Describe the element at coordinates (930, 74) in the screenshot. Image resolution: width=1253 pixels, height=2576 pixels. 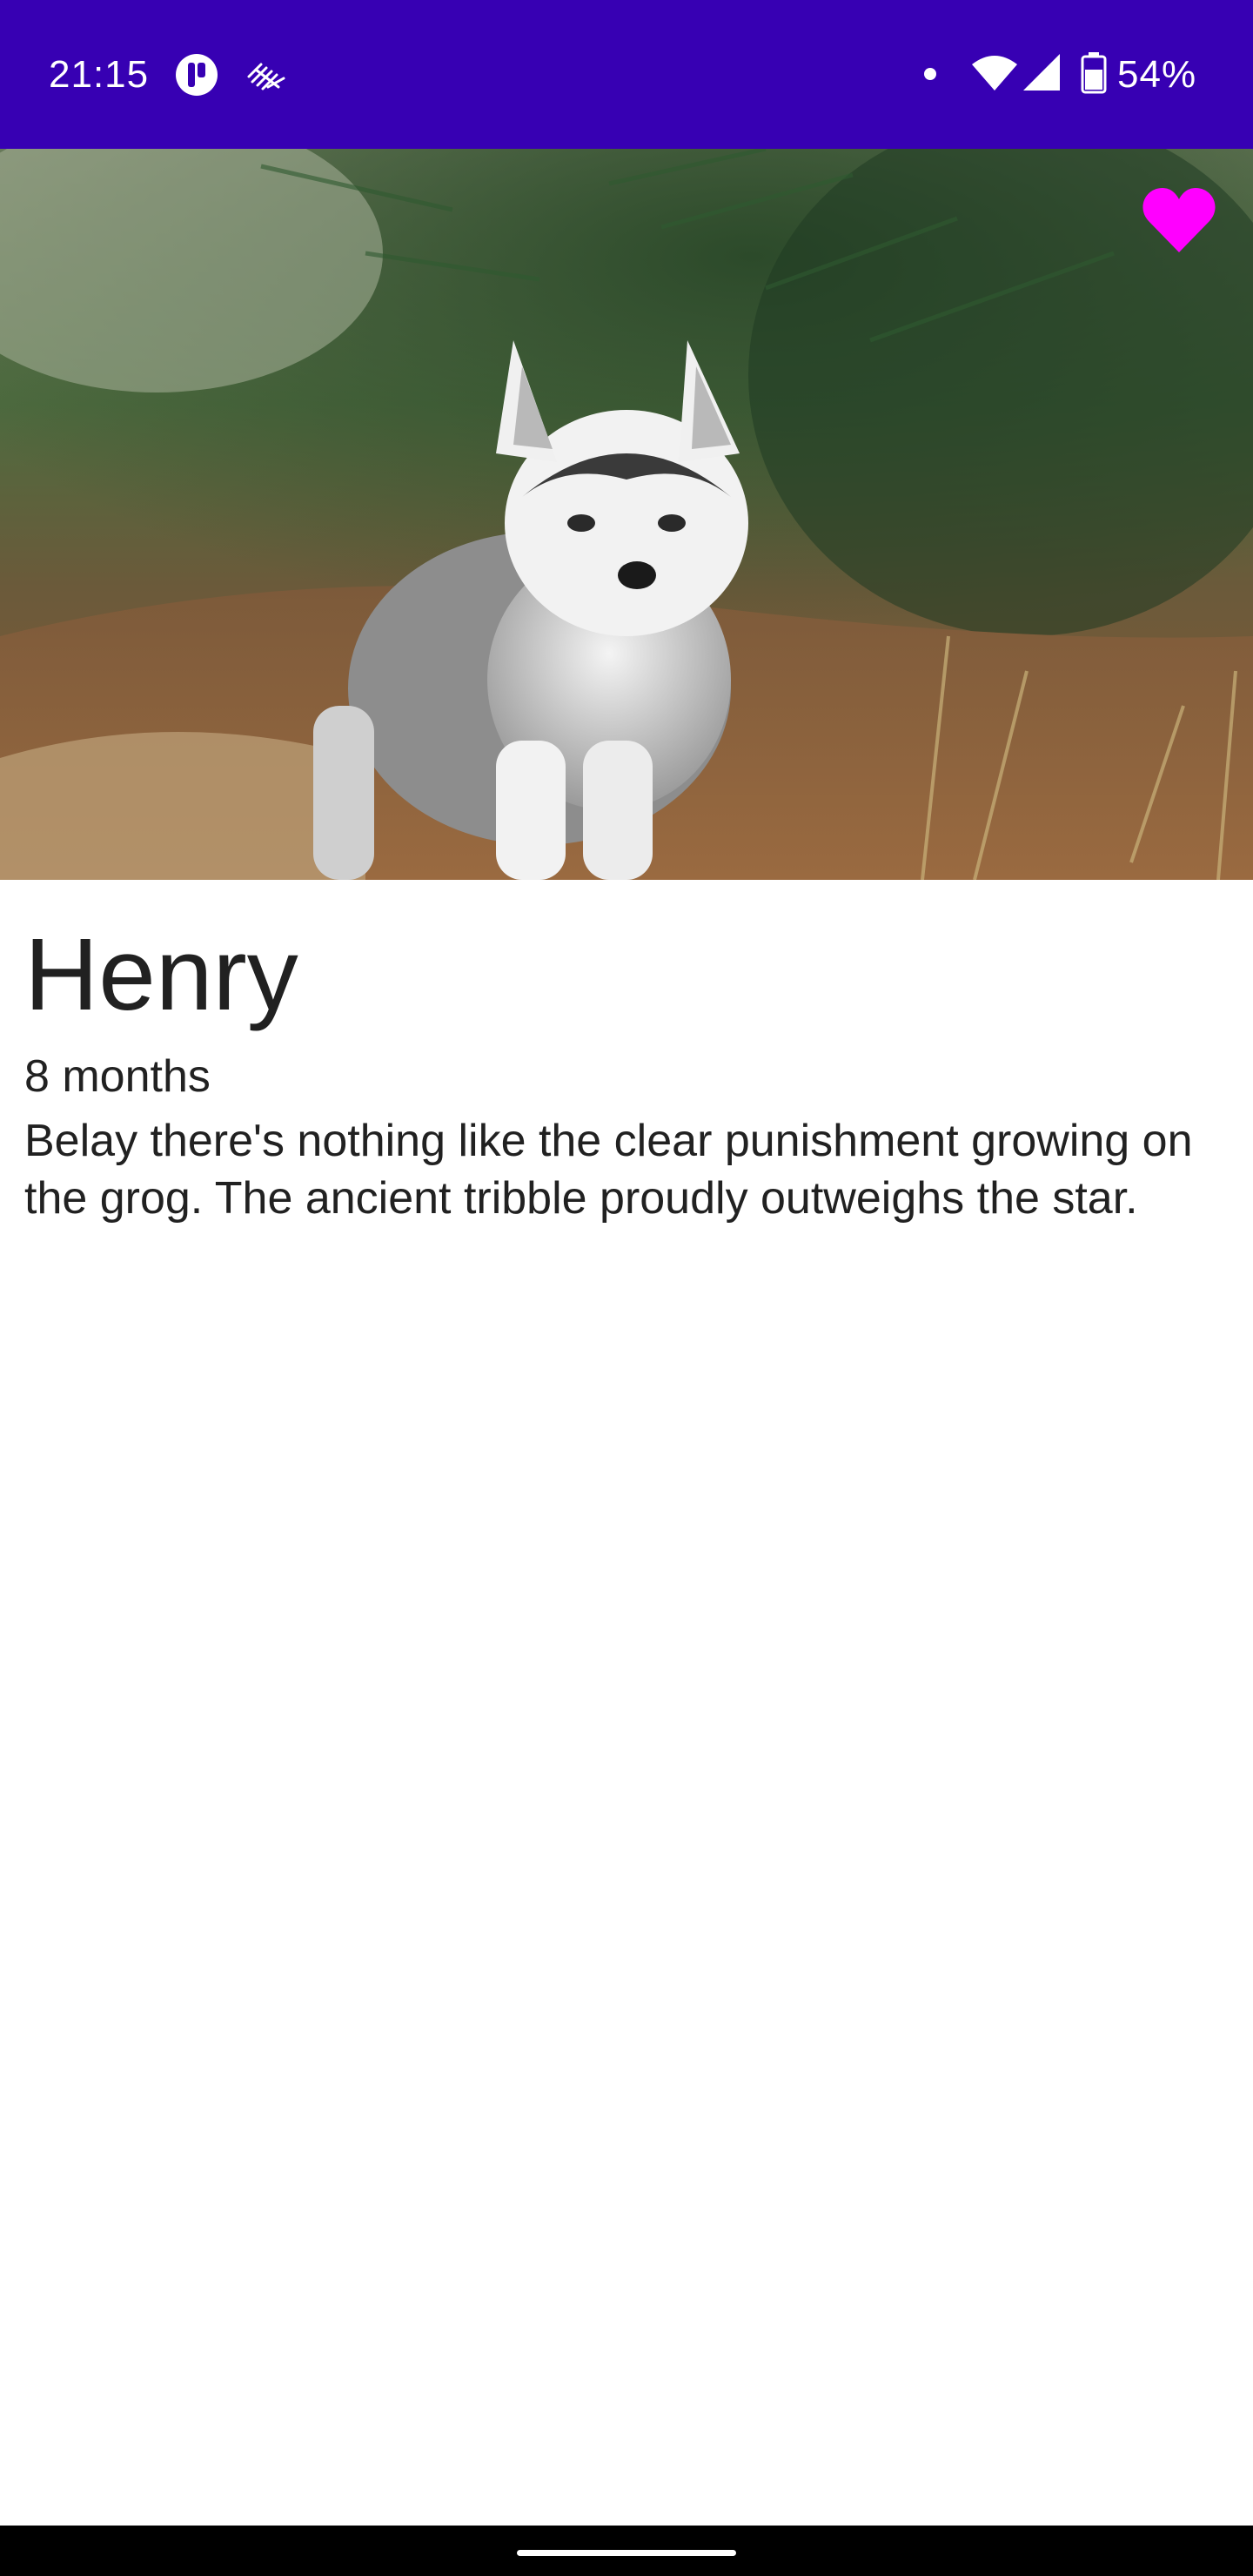
I see `notification-dot-icon` at that location.